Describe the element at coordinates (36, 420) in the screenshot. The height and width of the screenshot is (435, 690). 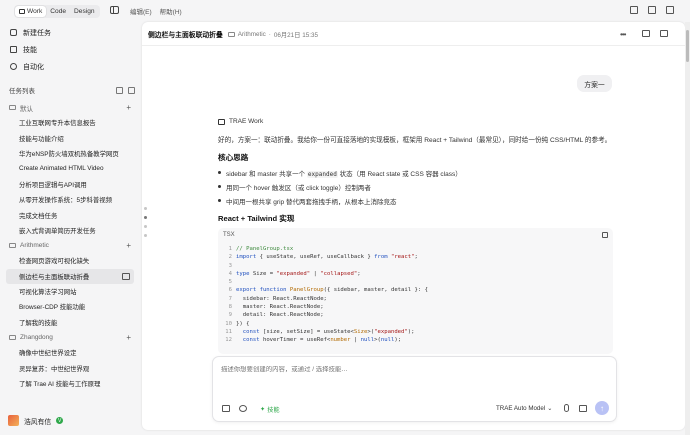
I see `user-profile: 浩风有信 V` at that location.